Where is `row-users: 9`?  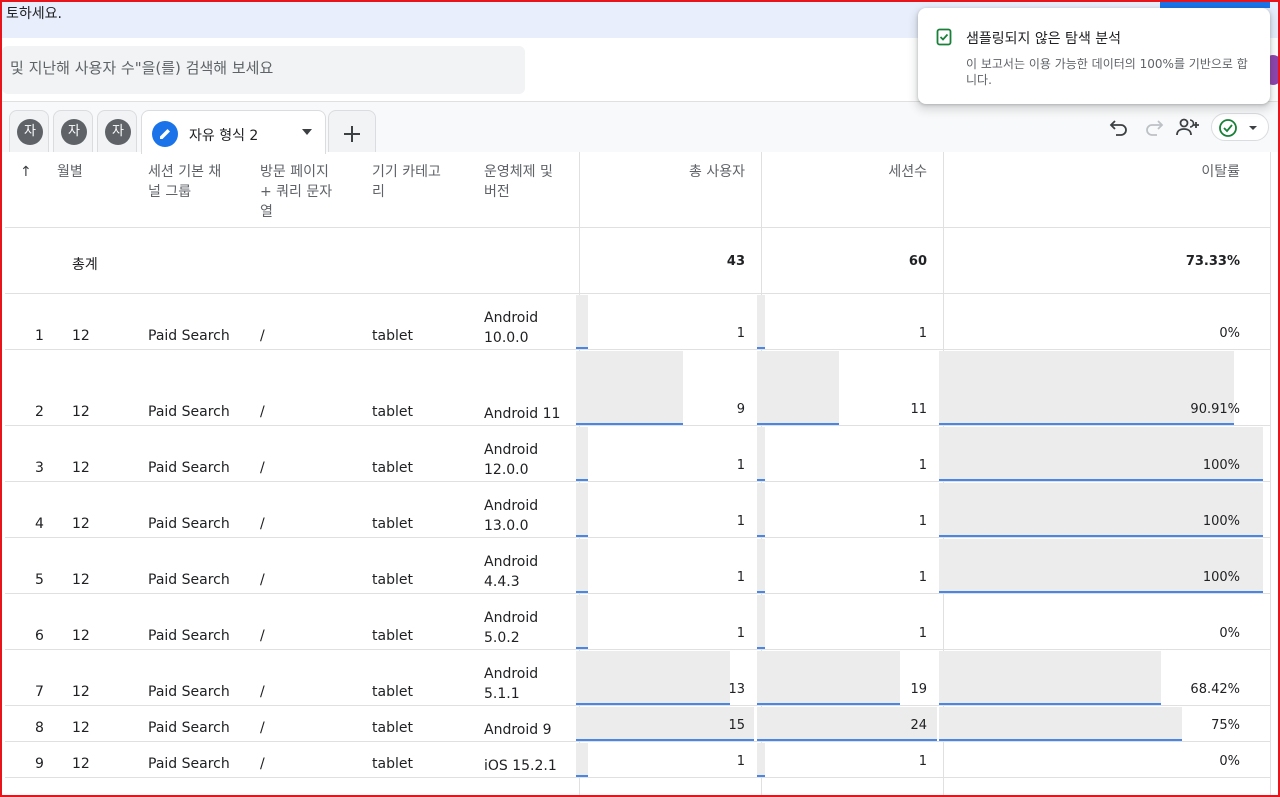 row-users: 9 is located at coordinates (740, 409).